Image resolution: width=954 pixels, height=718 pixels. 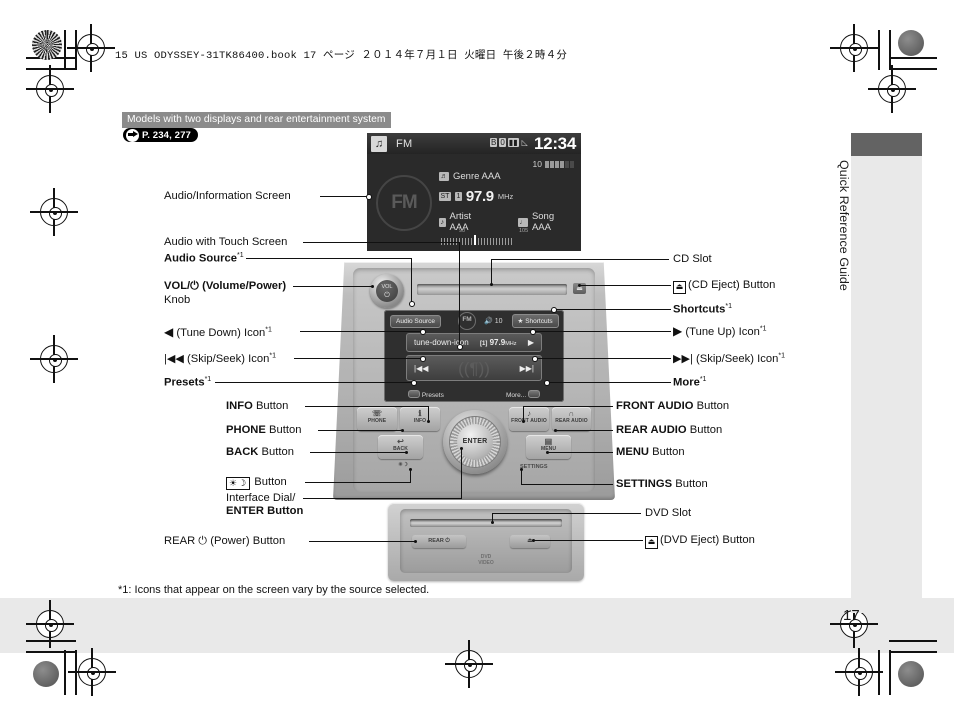 I want to click on callout-cd-slot: CD Slot, so click(x=692, y=259).